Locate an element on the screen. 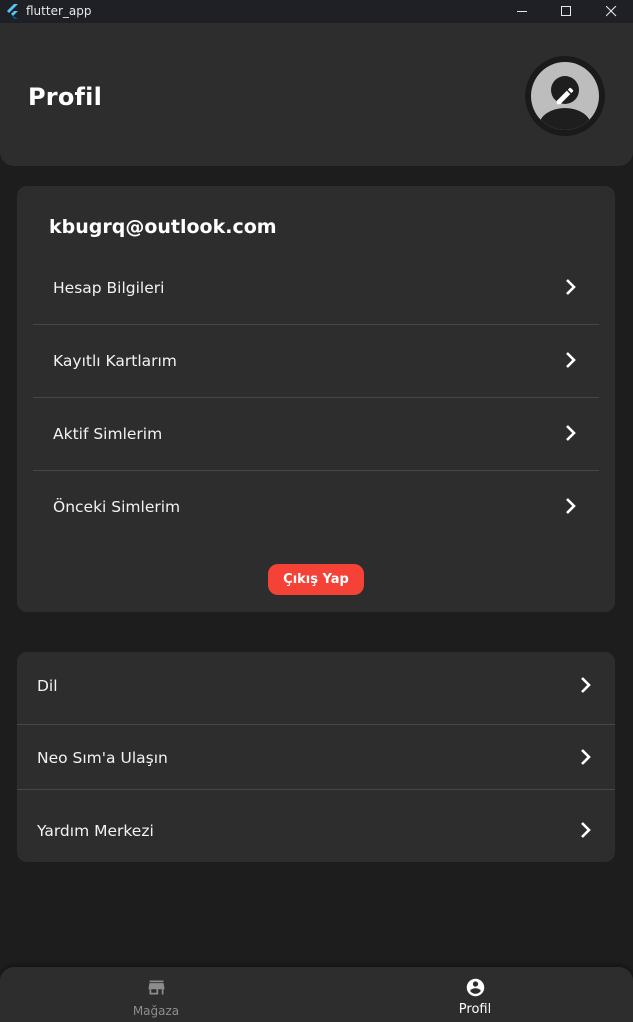 Image resolution: width=633 pixels, height=1022 pixels. maximize-button is located at coordinates (566, 11).